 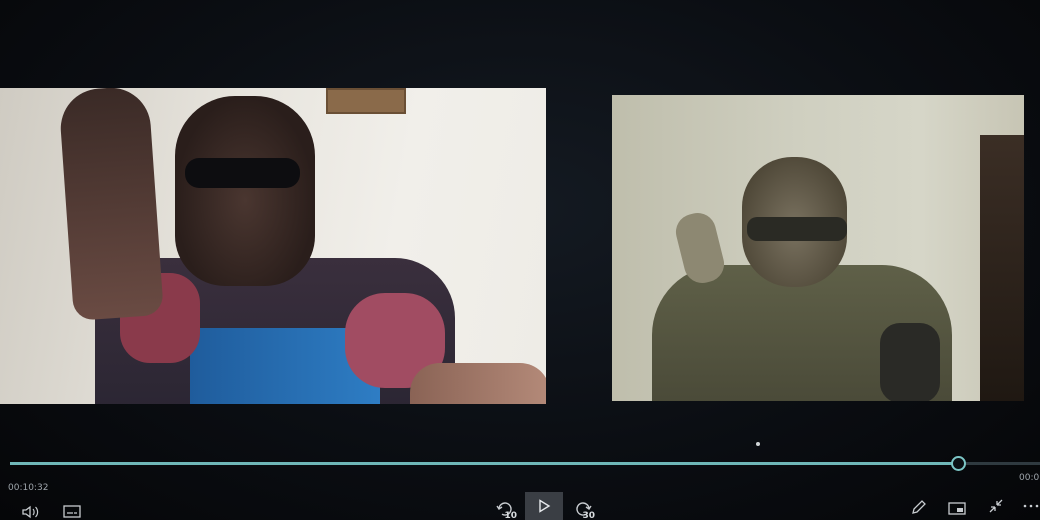 I want to click on exit-fullscreen-icon, so click(x=996, y=506).